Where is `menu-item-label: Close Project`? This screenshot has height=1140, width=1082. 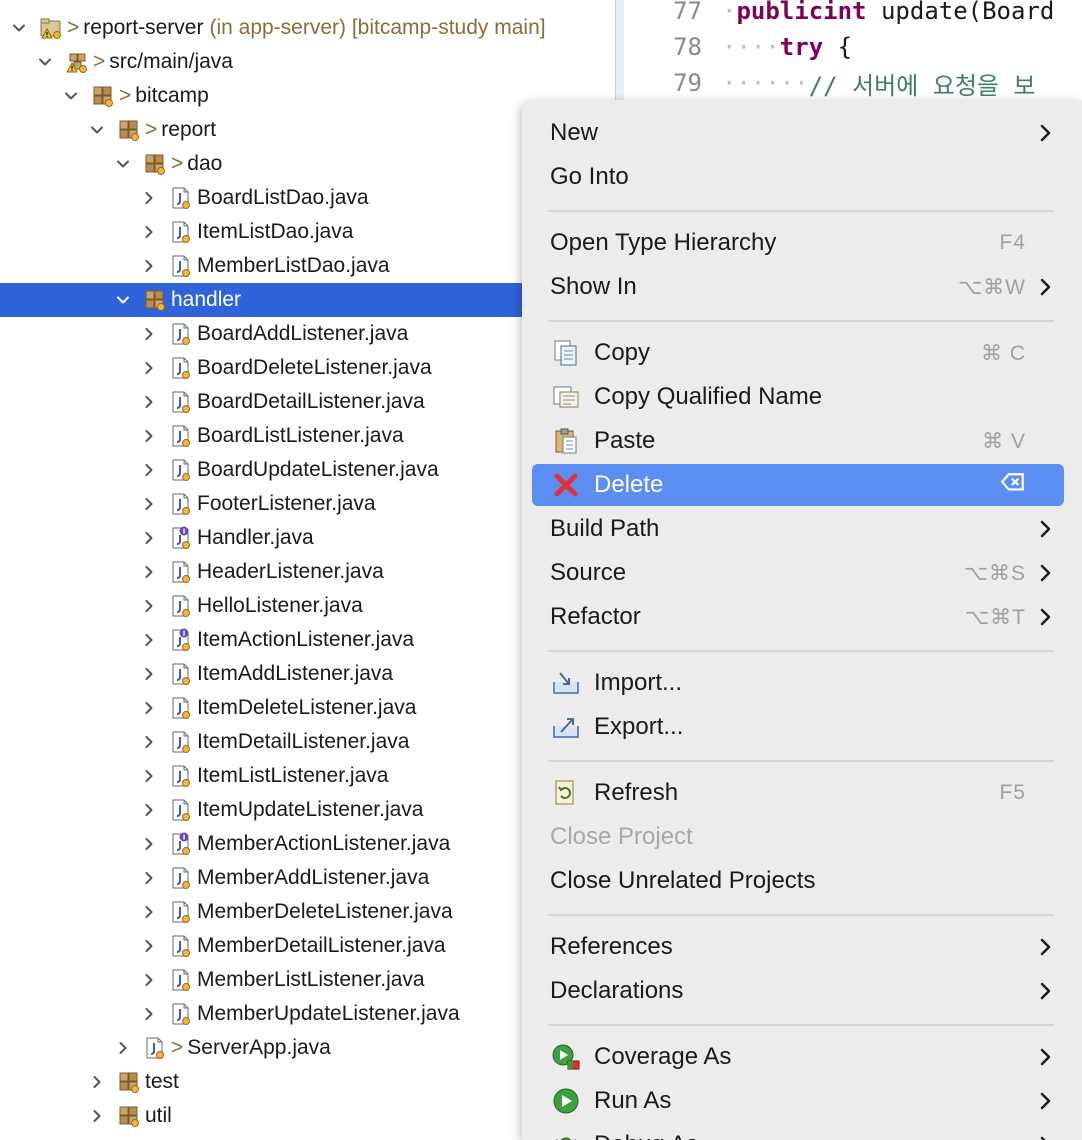 menu-item-label: Close Project is located at coordinates (621, 836).